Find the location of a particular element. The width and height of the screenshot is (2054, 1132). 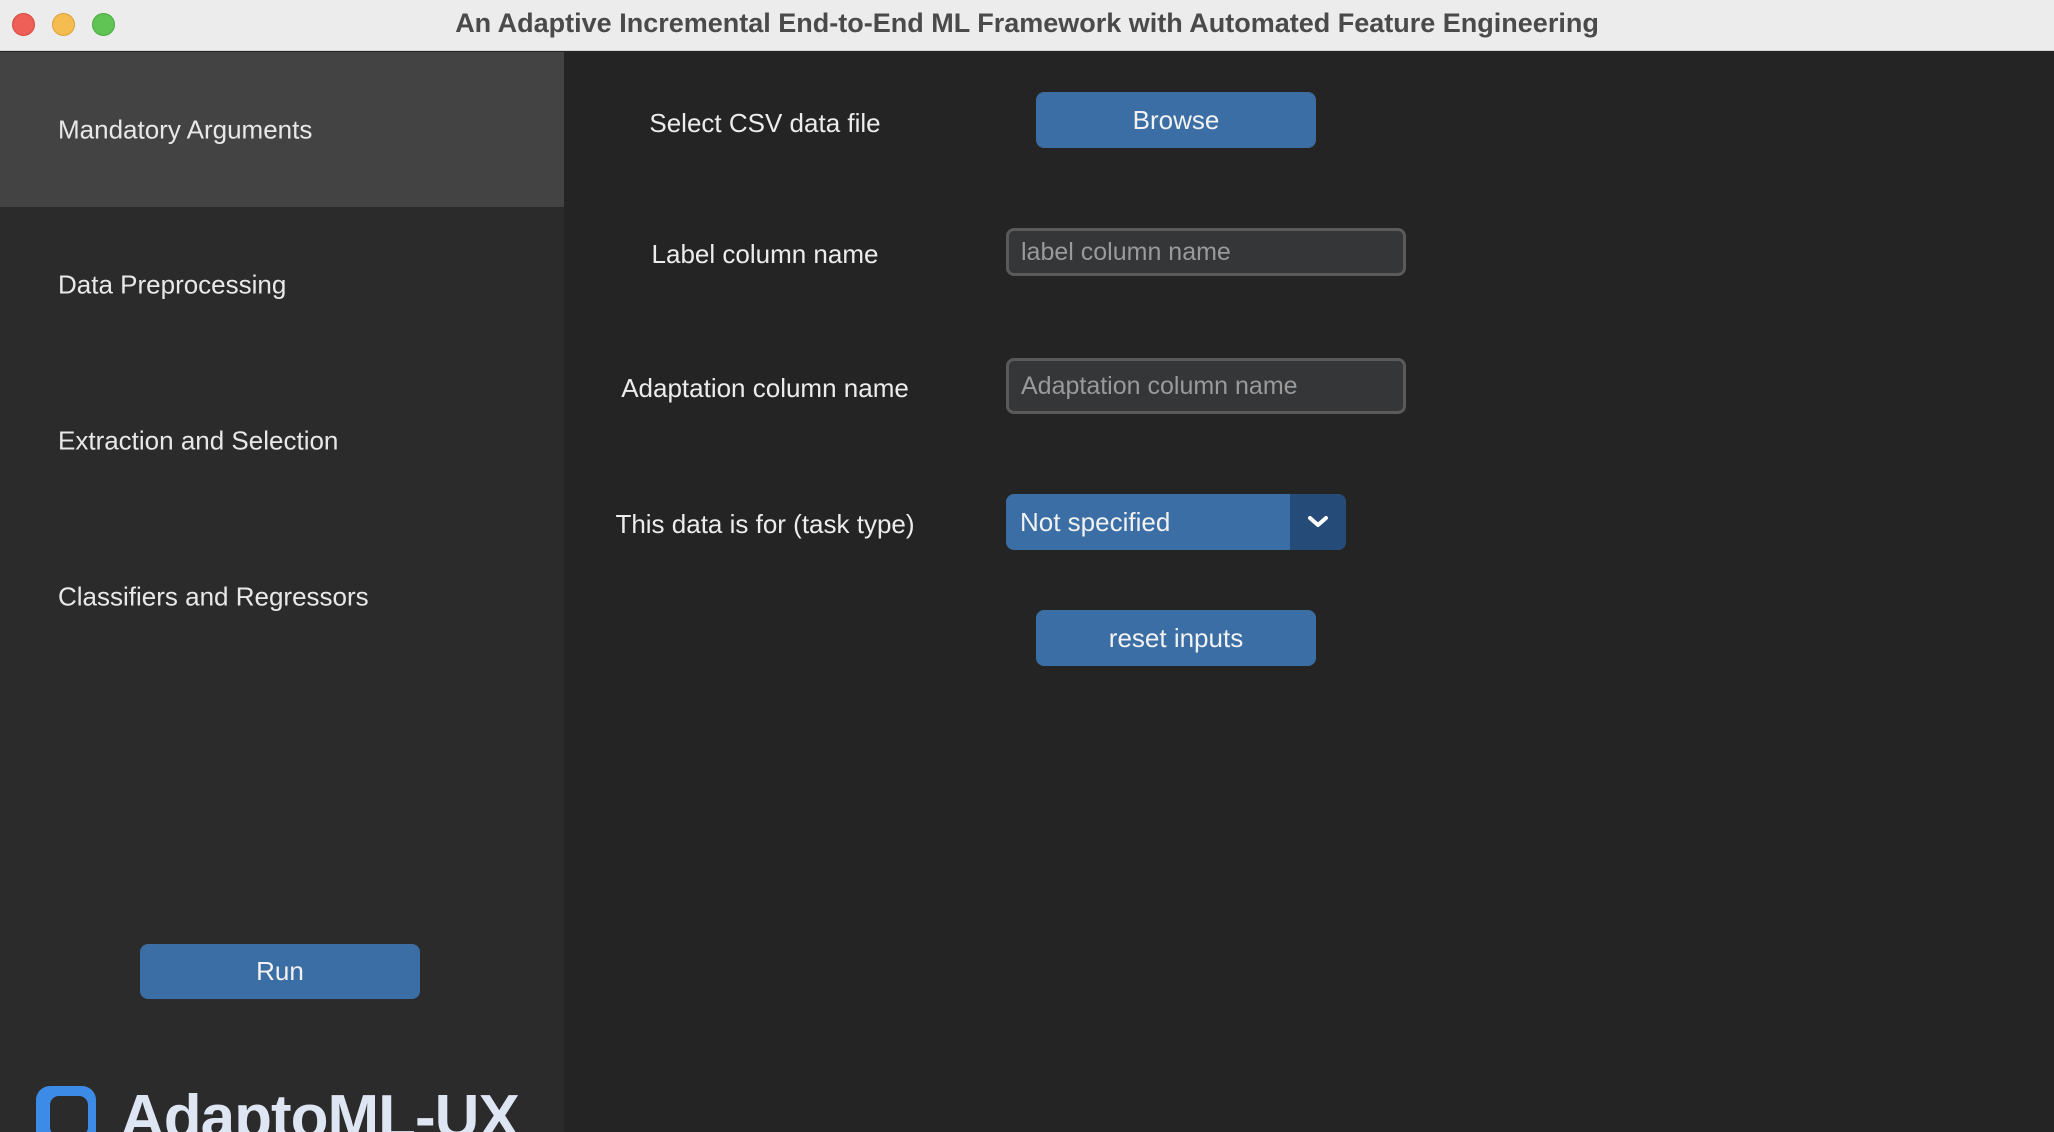

app-logo-icon is located at coordinates (66, 1109).